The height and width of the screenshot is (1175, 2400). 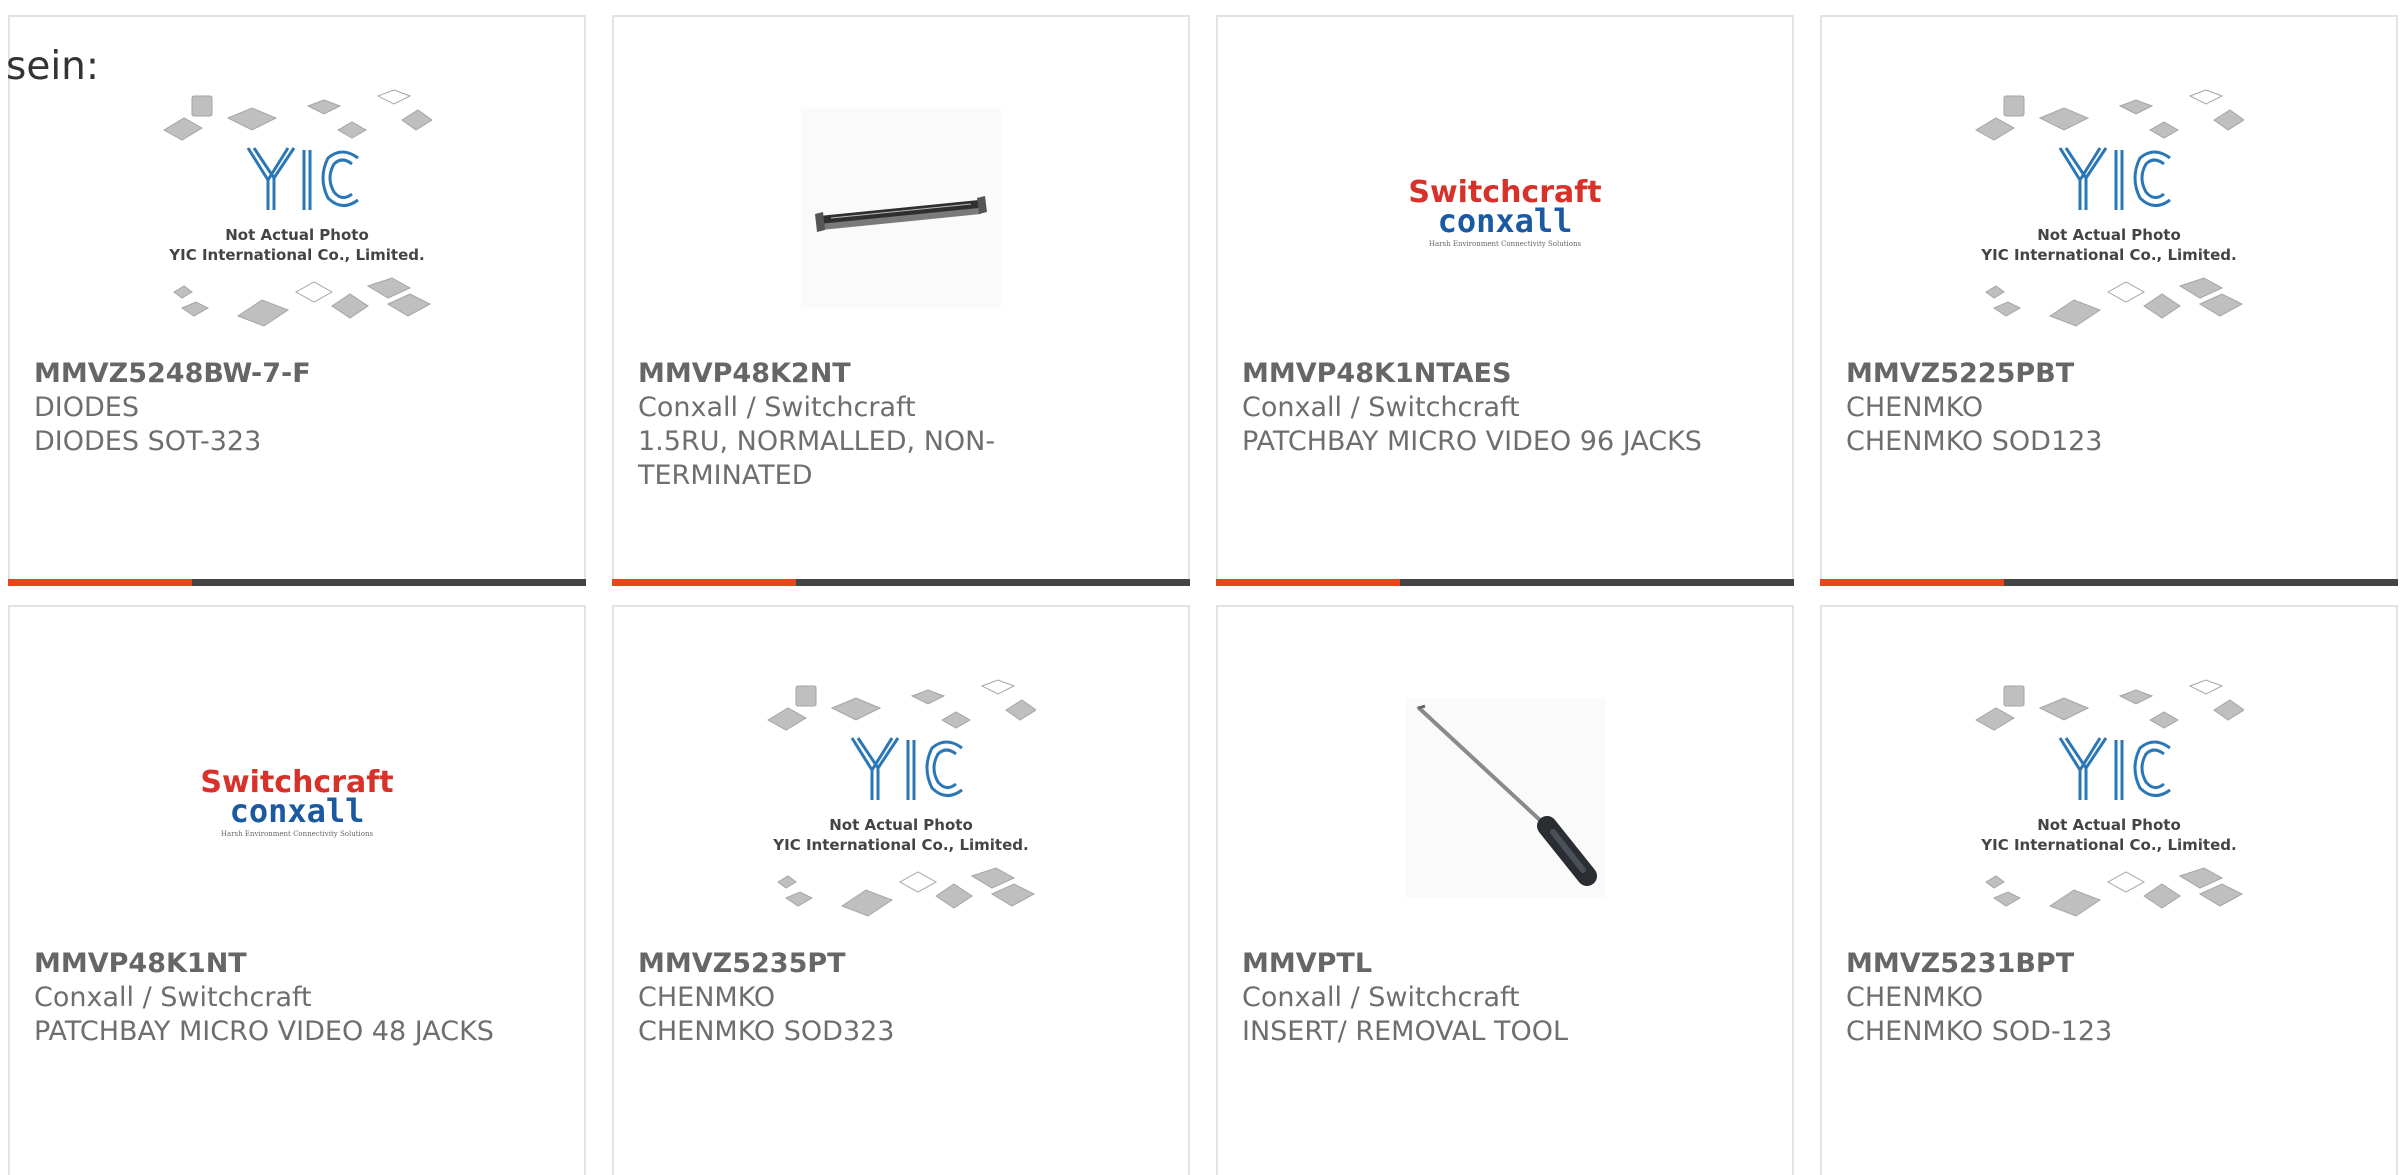 I want to click on description: PATCHBAY MICRO VIDEO 48 JACKS, so click(x=264, y=1031).